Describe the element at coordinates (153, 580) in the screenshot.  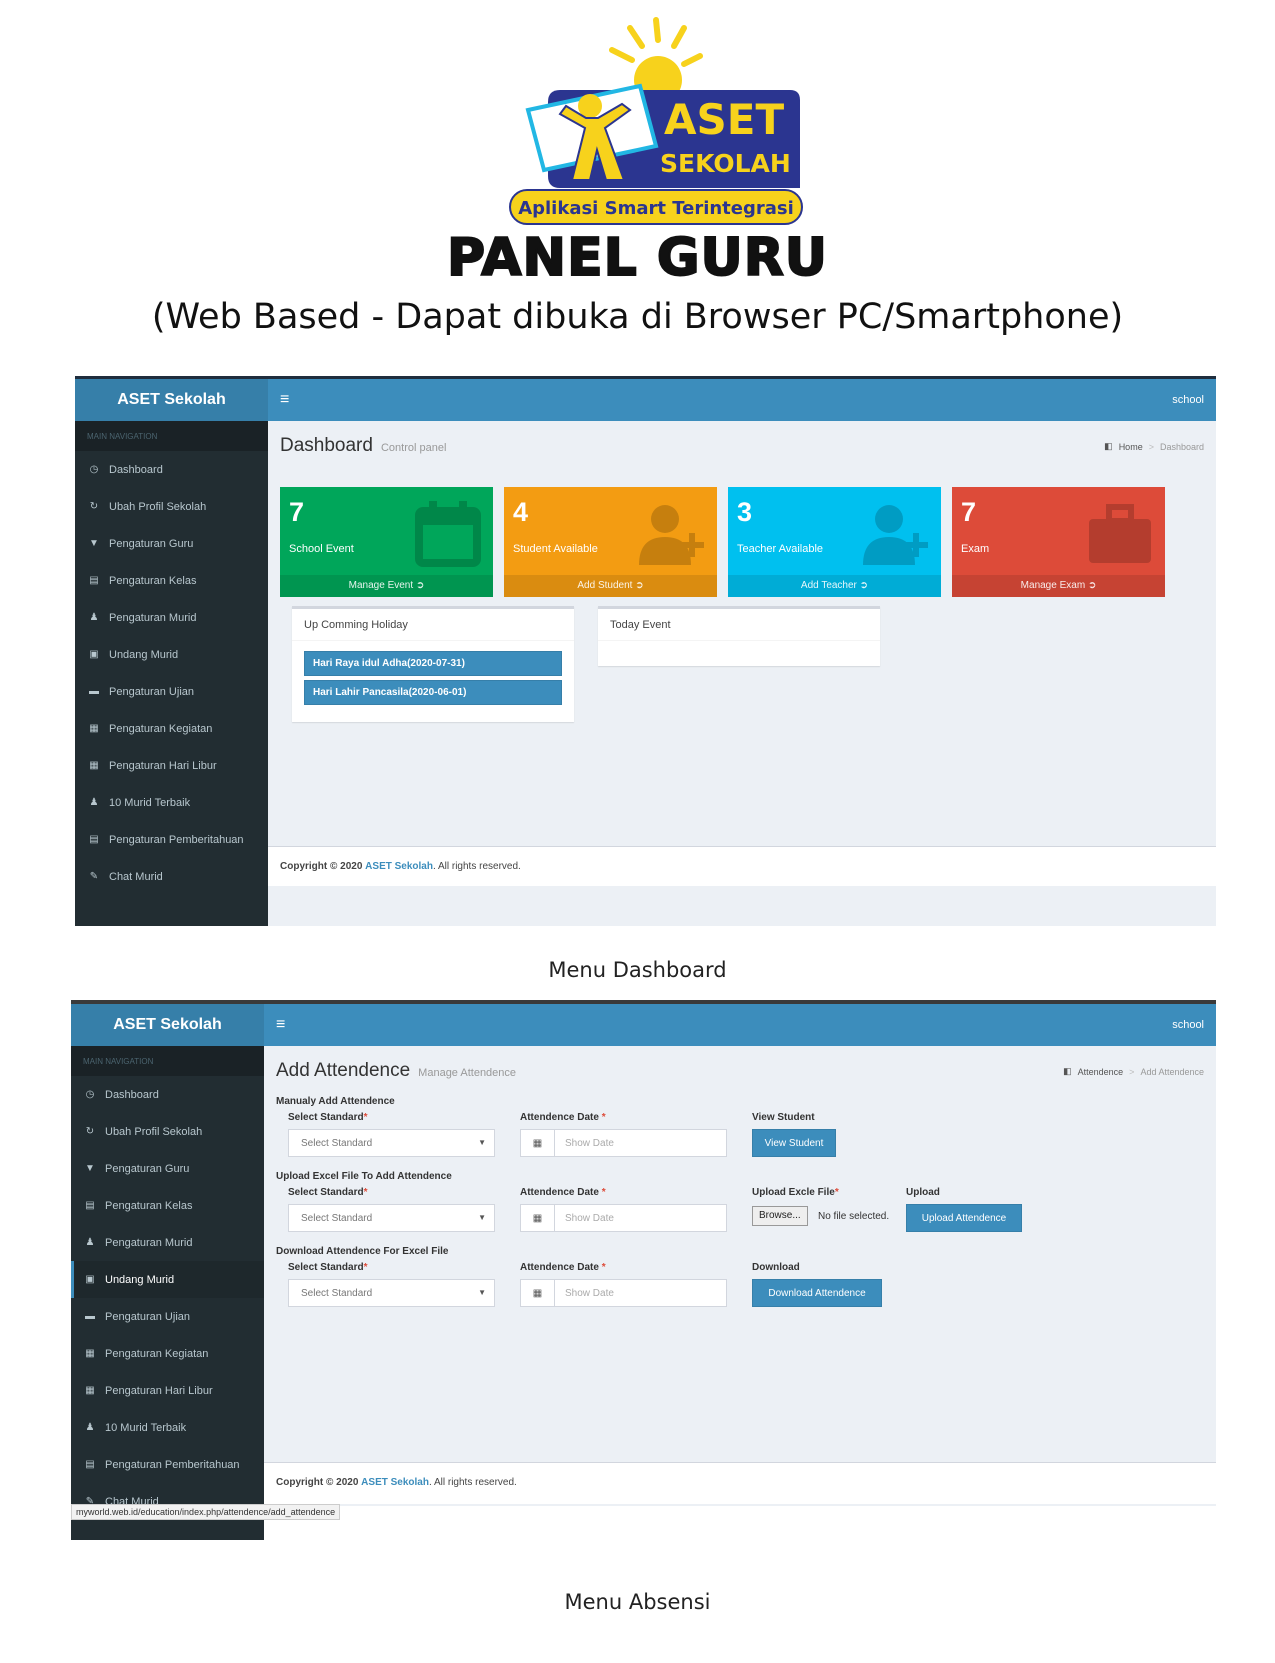
I see `sidebar-item-label: Pengaturan Kelas` at that location.